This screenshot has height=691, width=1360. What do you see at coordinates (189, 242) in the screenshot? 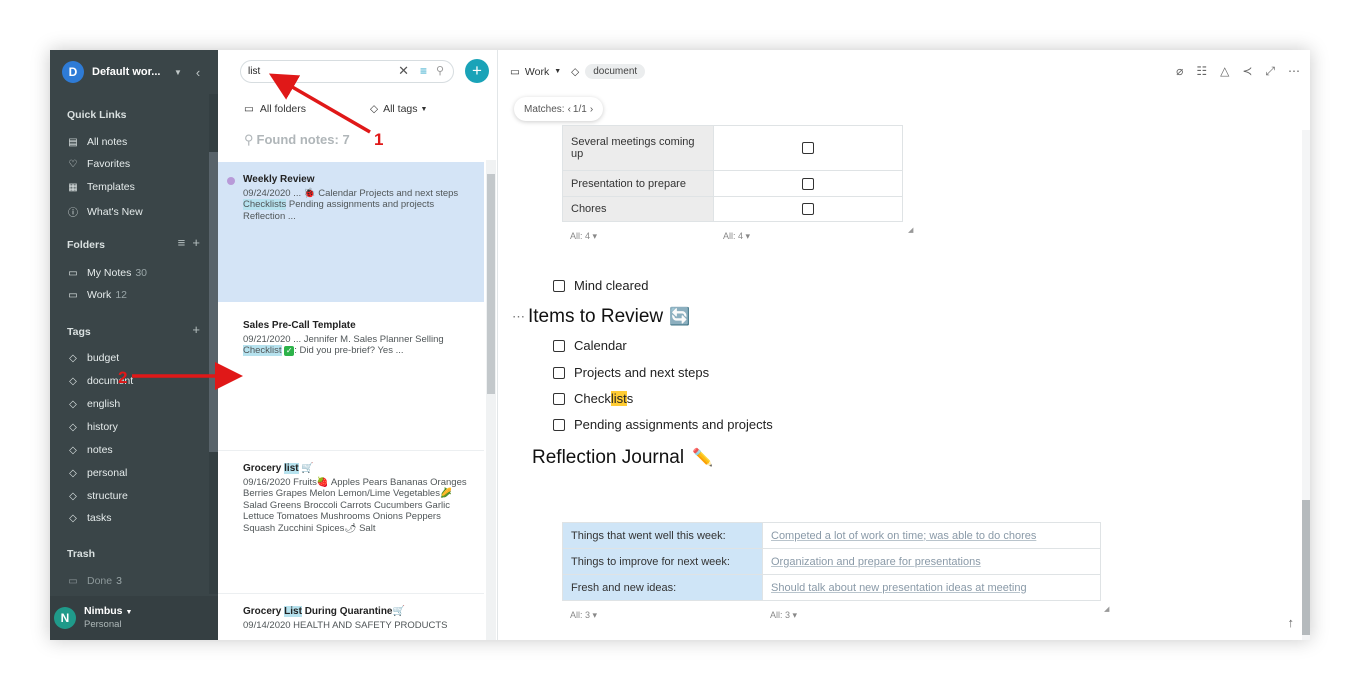
I see `folder-actions: ≡ +` at bounding box center [189, 242].